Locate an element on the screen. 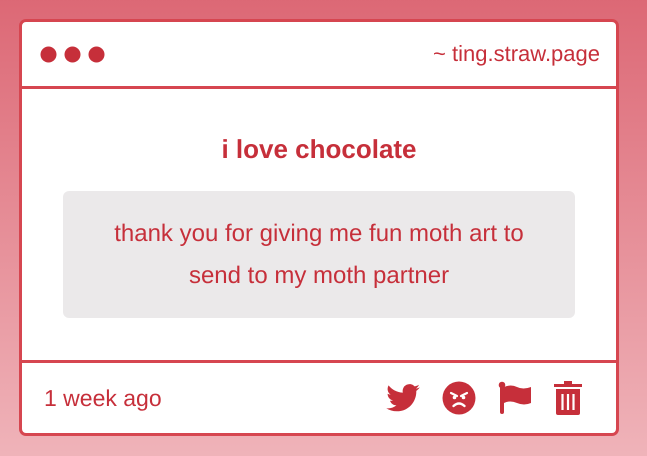 This screenshot has width=647, height=456. window-dots-icon is located at coordinates (72, 54).